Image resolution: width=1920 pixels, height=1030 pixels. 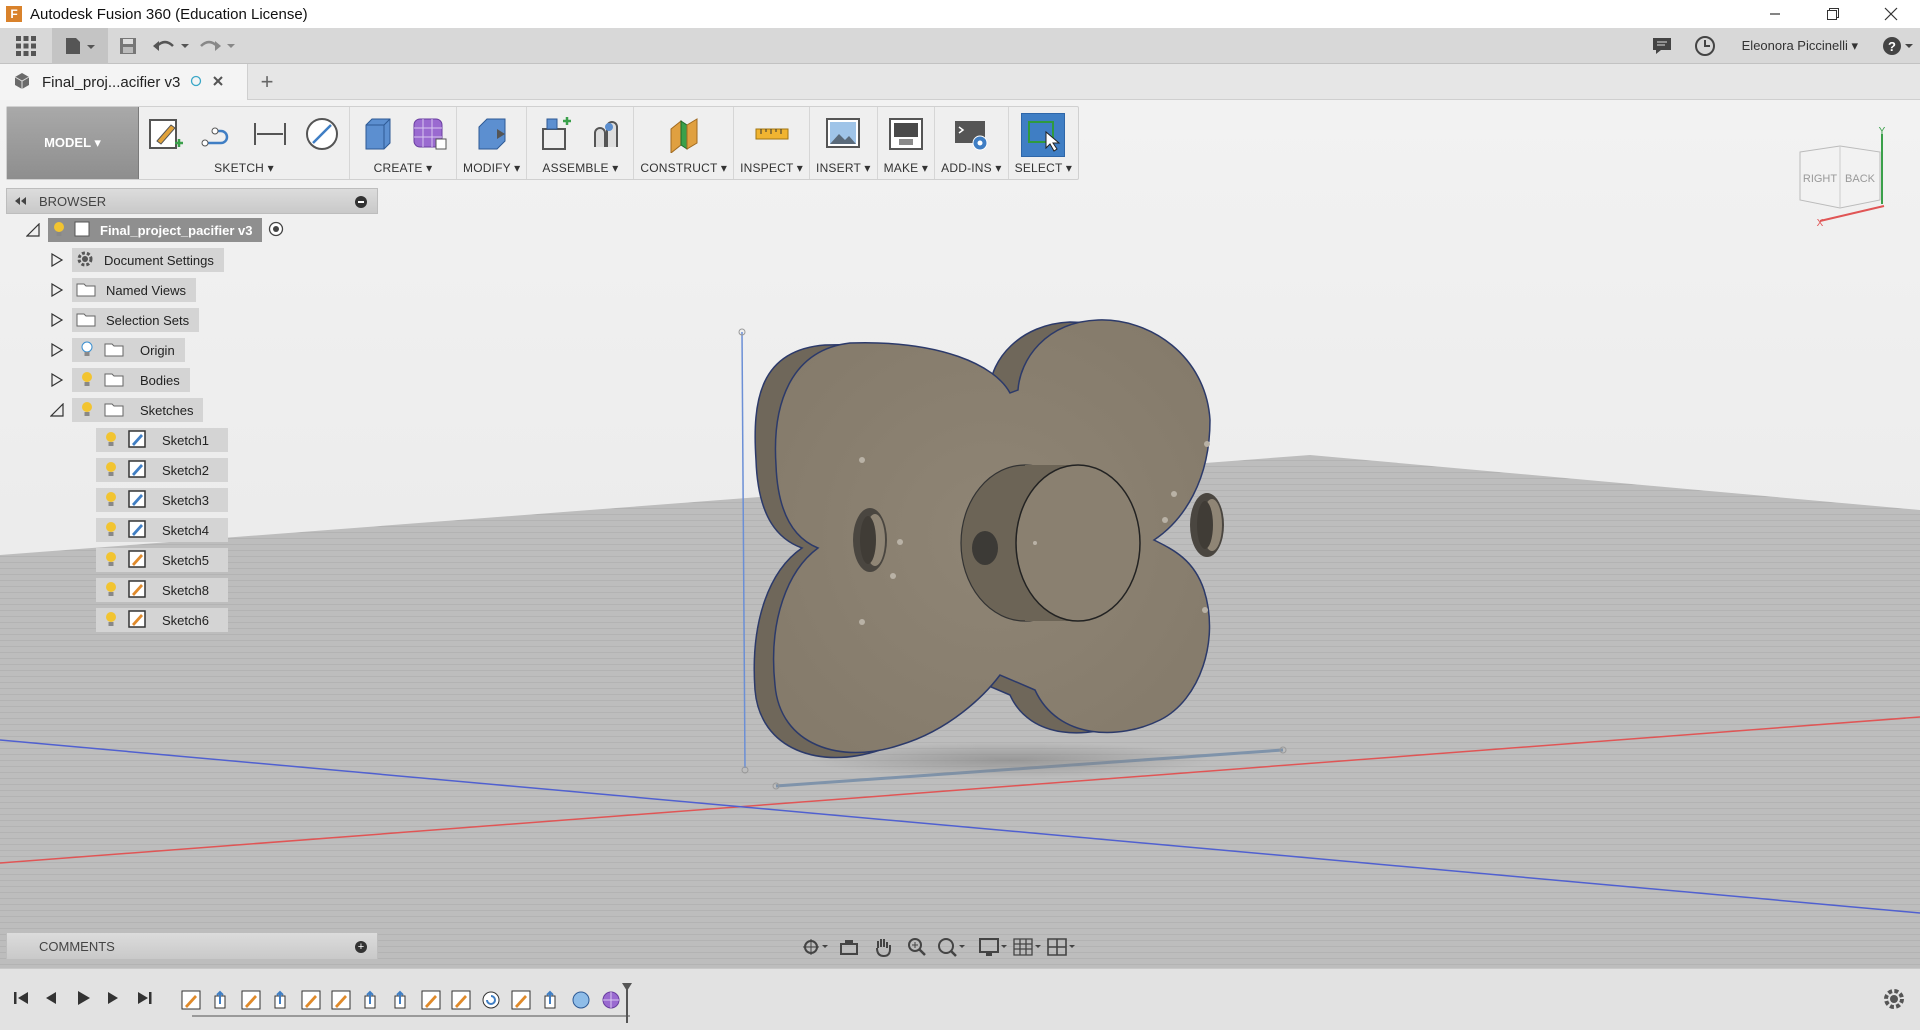 What do you see at coordinates (145, 998) in the screenshot?
I see `go-to-end-icon` at bounding box center [145, 998].